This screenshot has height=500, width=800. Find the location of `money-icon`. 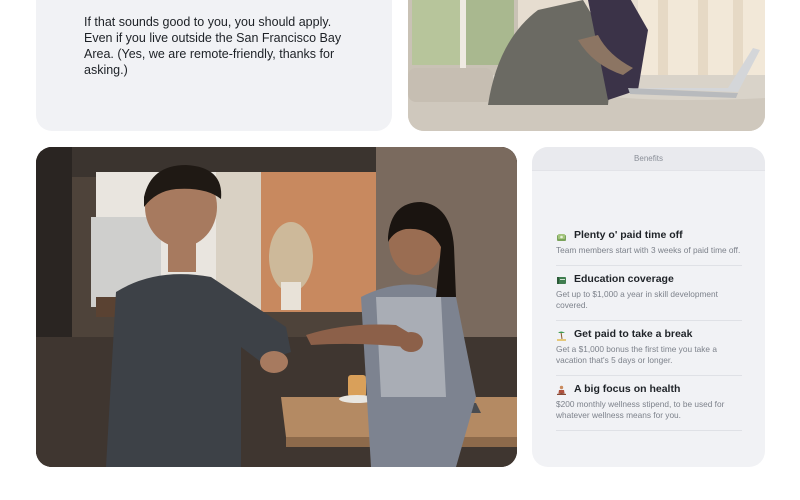

money-icon is located at coordinates (561, 235).